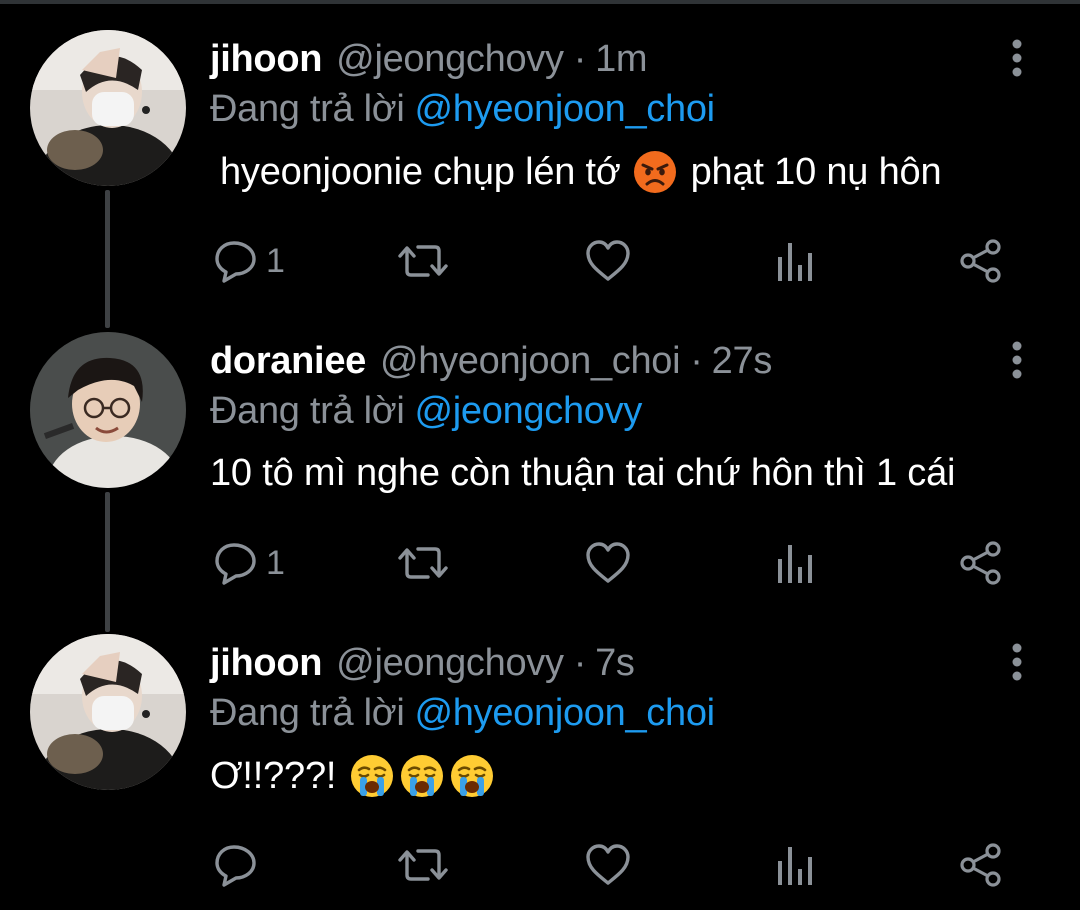 The width and height of the screenshot is (1080, 910). Describe the element at coordinates (273, 775) in the screenshot. I see `tweet-text-part: Ơ!!???!` at that location.